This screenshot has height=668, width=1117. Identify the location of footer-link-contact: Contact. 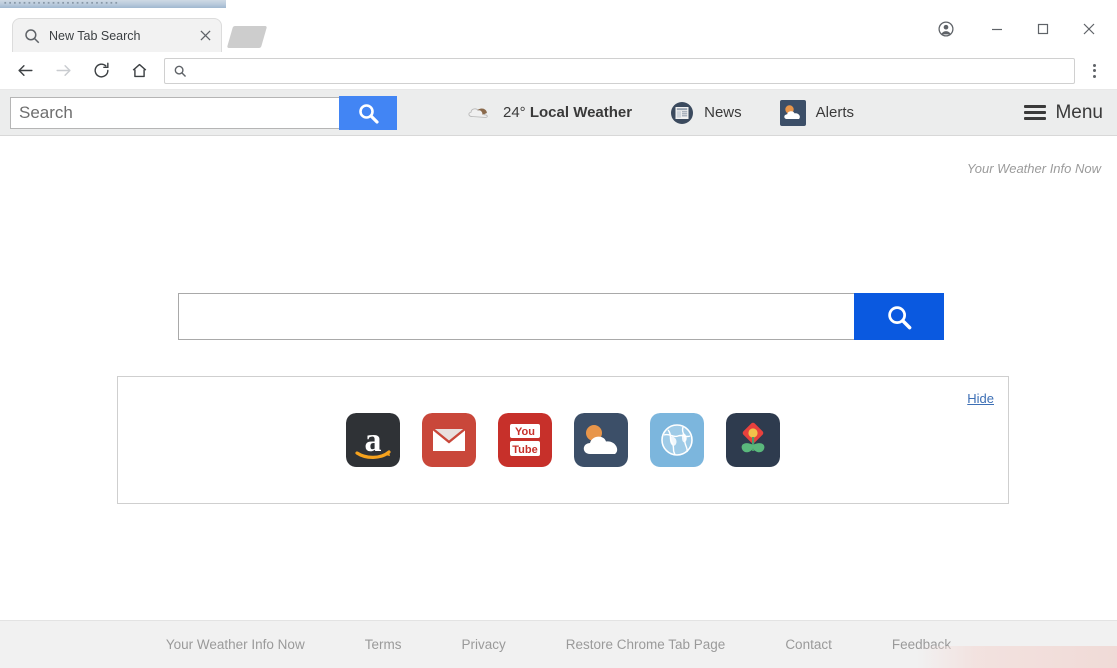
(808, 644).